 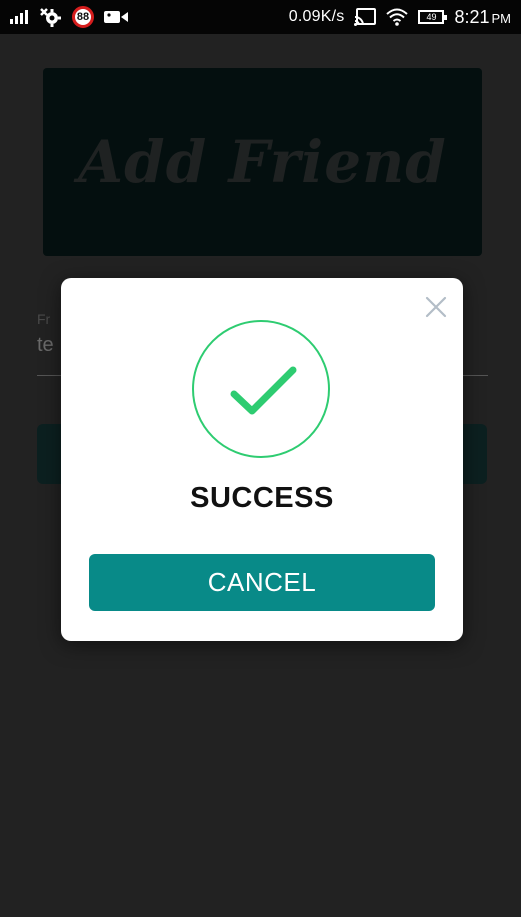 What do you see at coordinates (262, 498) in the screenshot?
I see `modal-title: SUCCESS` at bounding box center [262, 498].